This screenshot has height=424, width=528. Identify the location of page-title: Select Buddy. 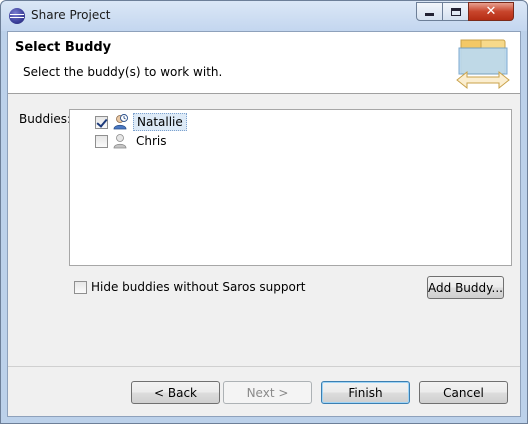
(63, 47).